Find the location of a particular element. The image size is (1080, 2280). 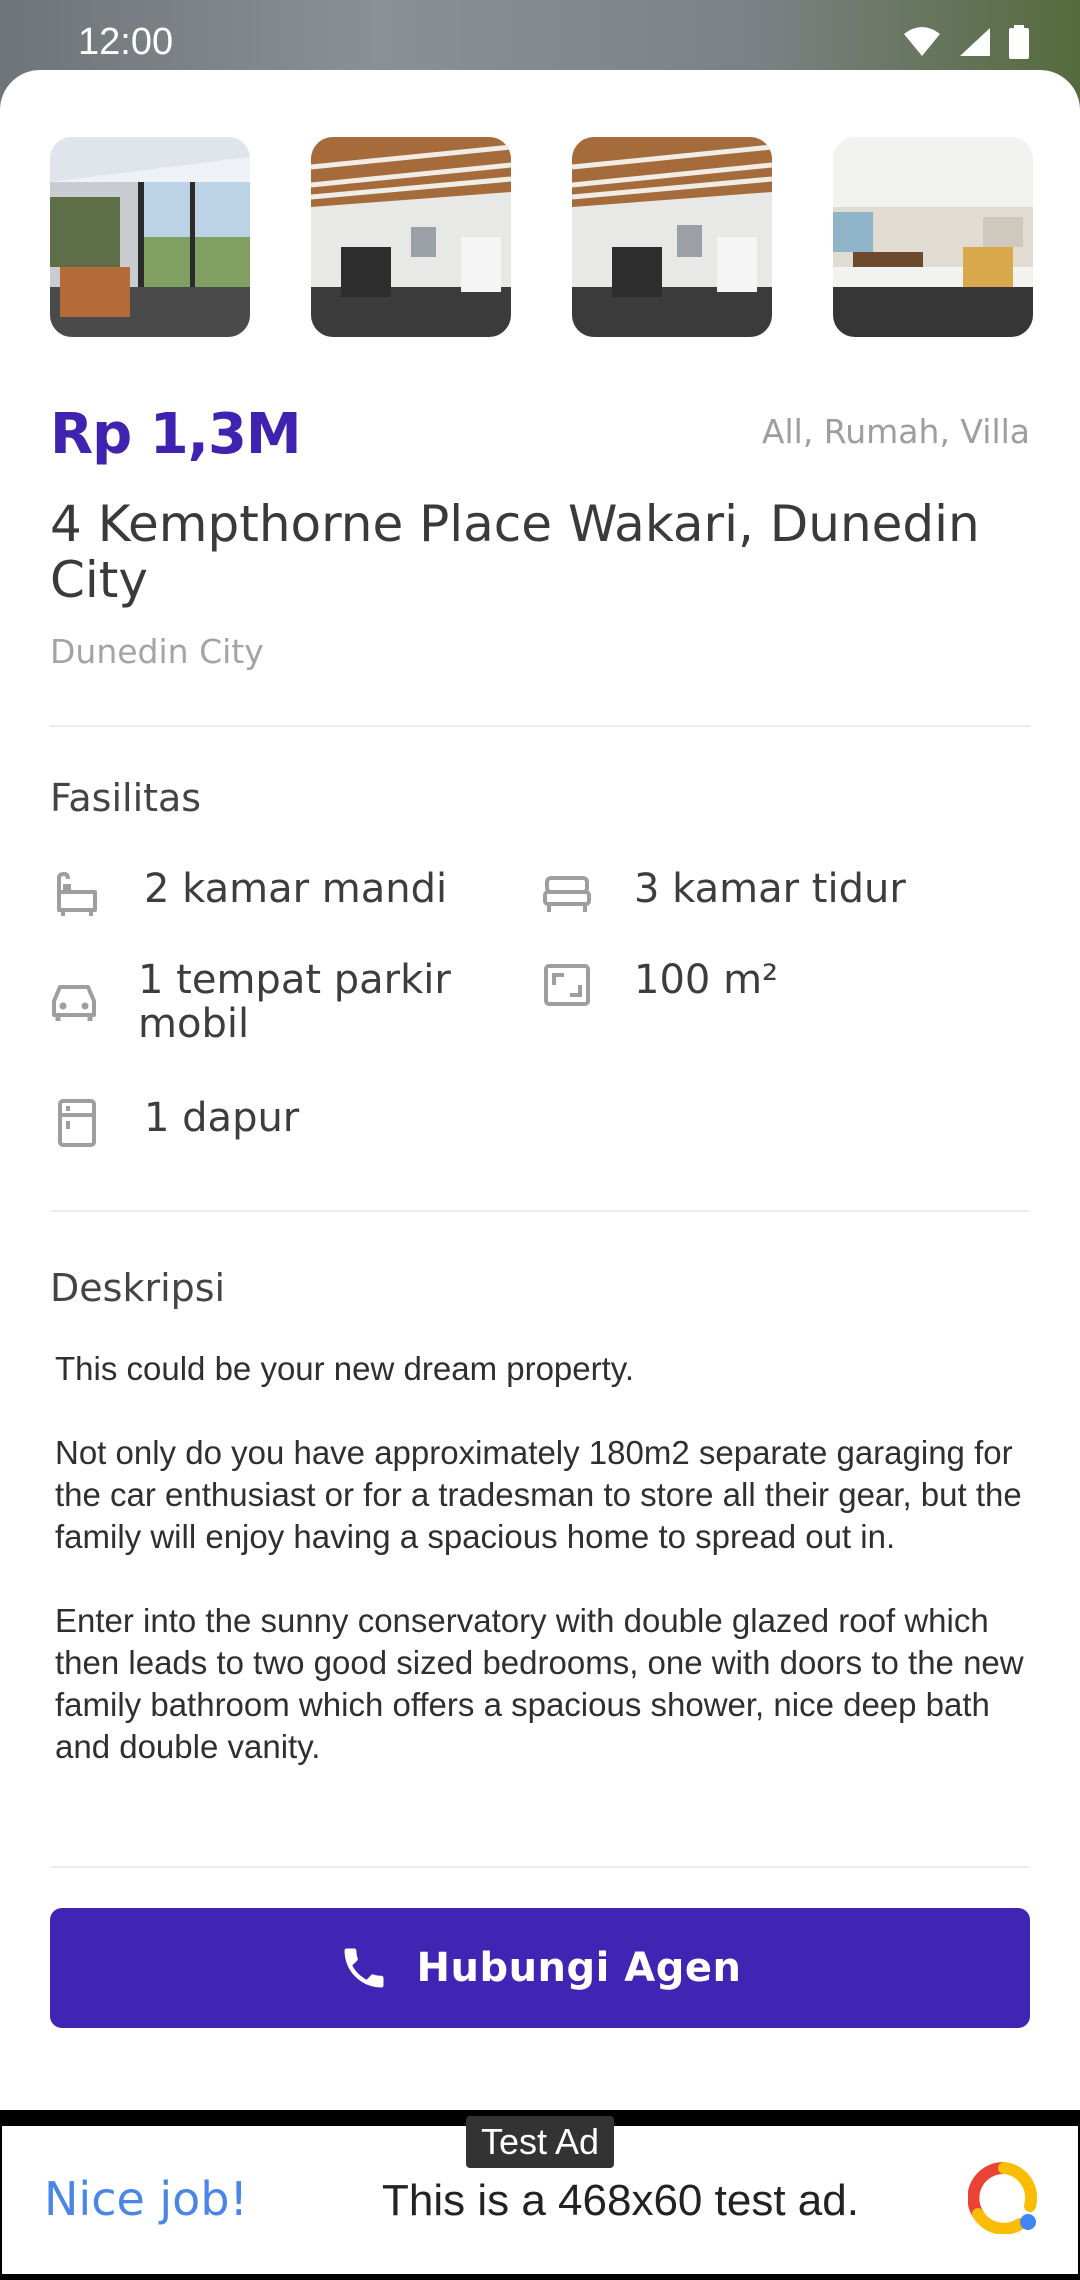

battery-icon is located at coordinates (1019, 42).